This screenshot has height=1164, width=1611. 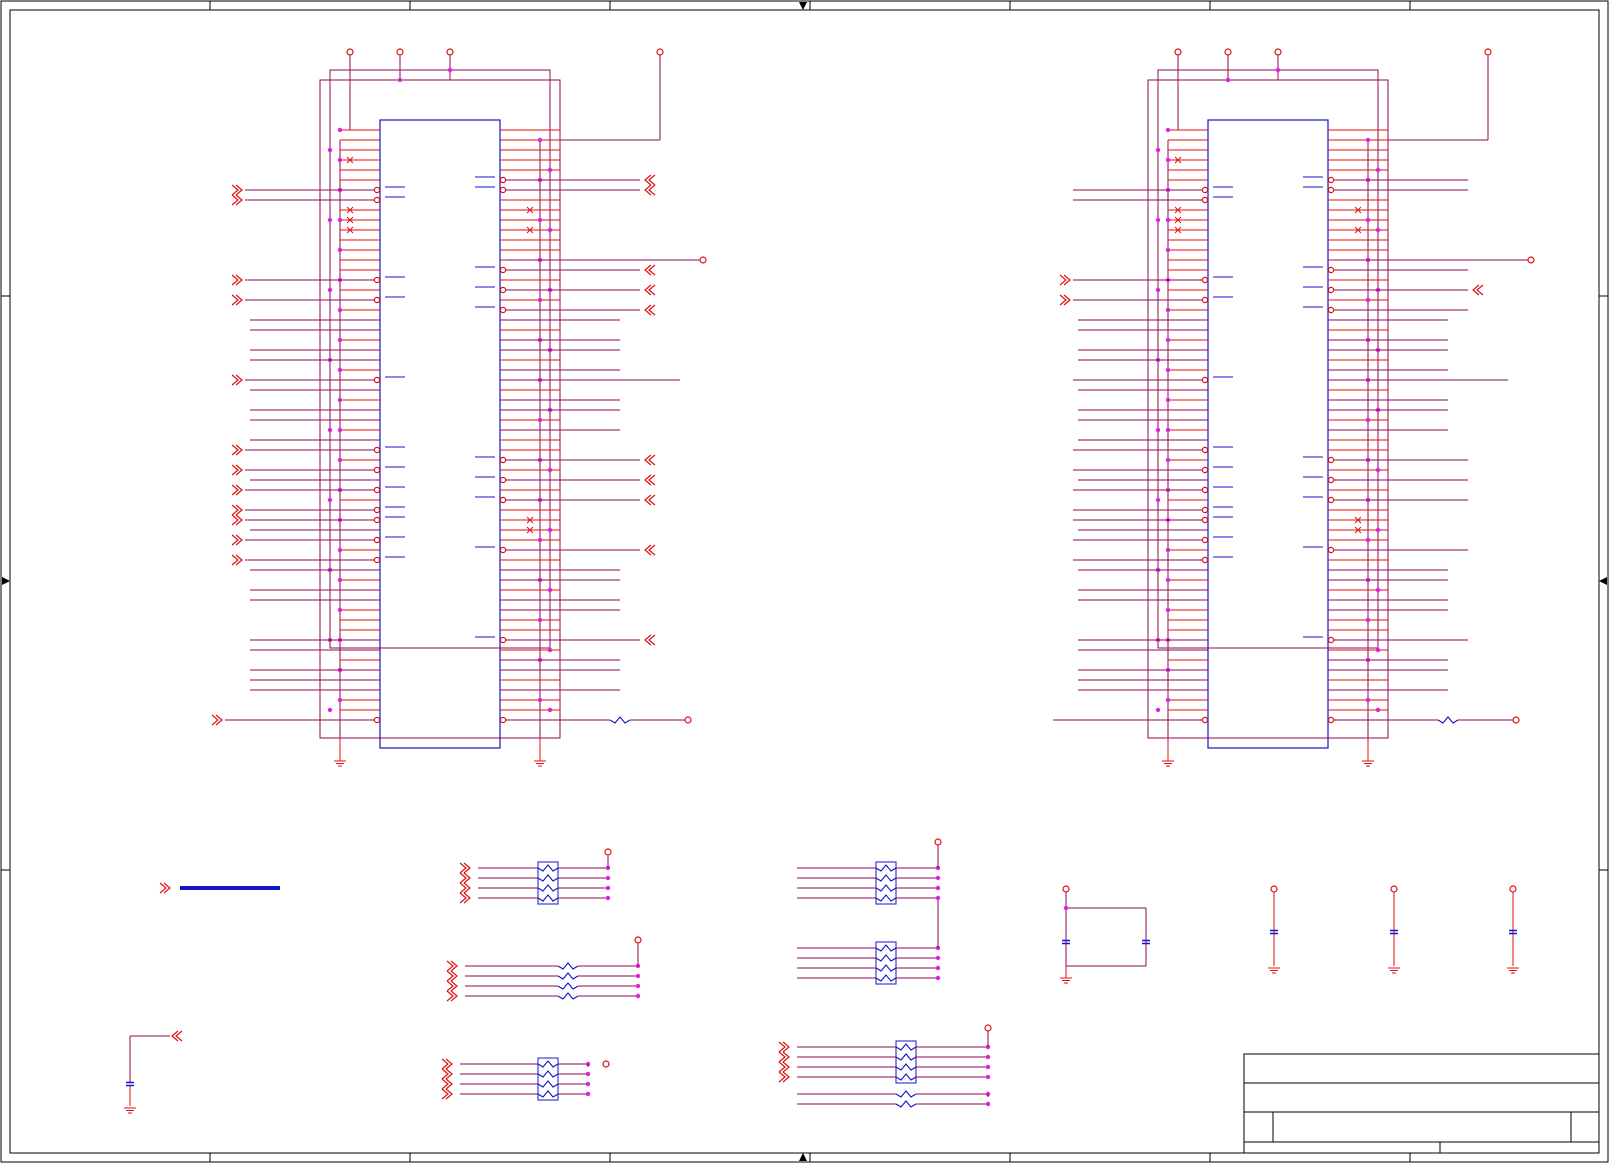 What do you see at coordinates (130, 1084) in the screenshot?
I see `capacitor-icon` at bounding box center [130, 1084].